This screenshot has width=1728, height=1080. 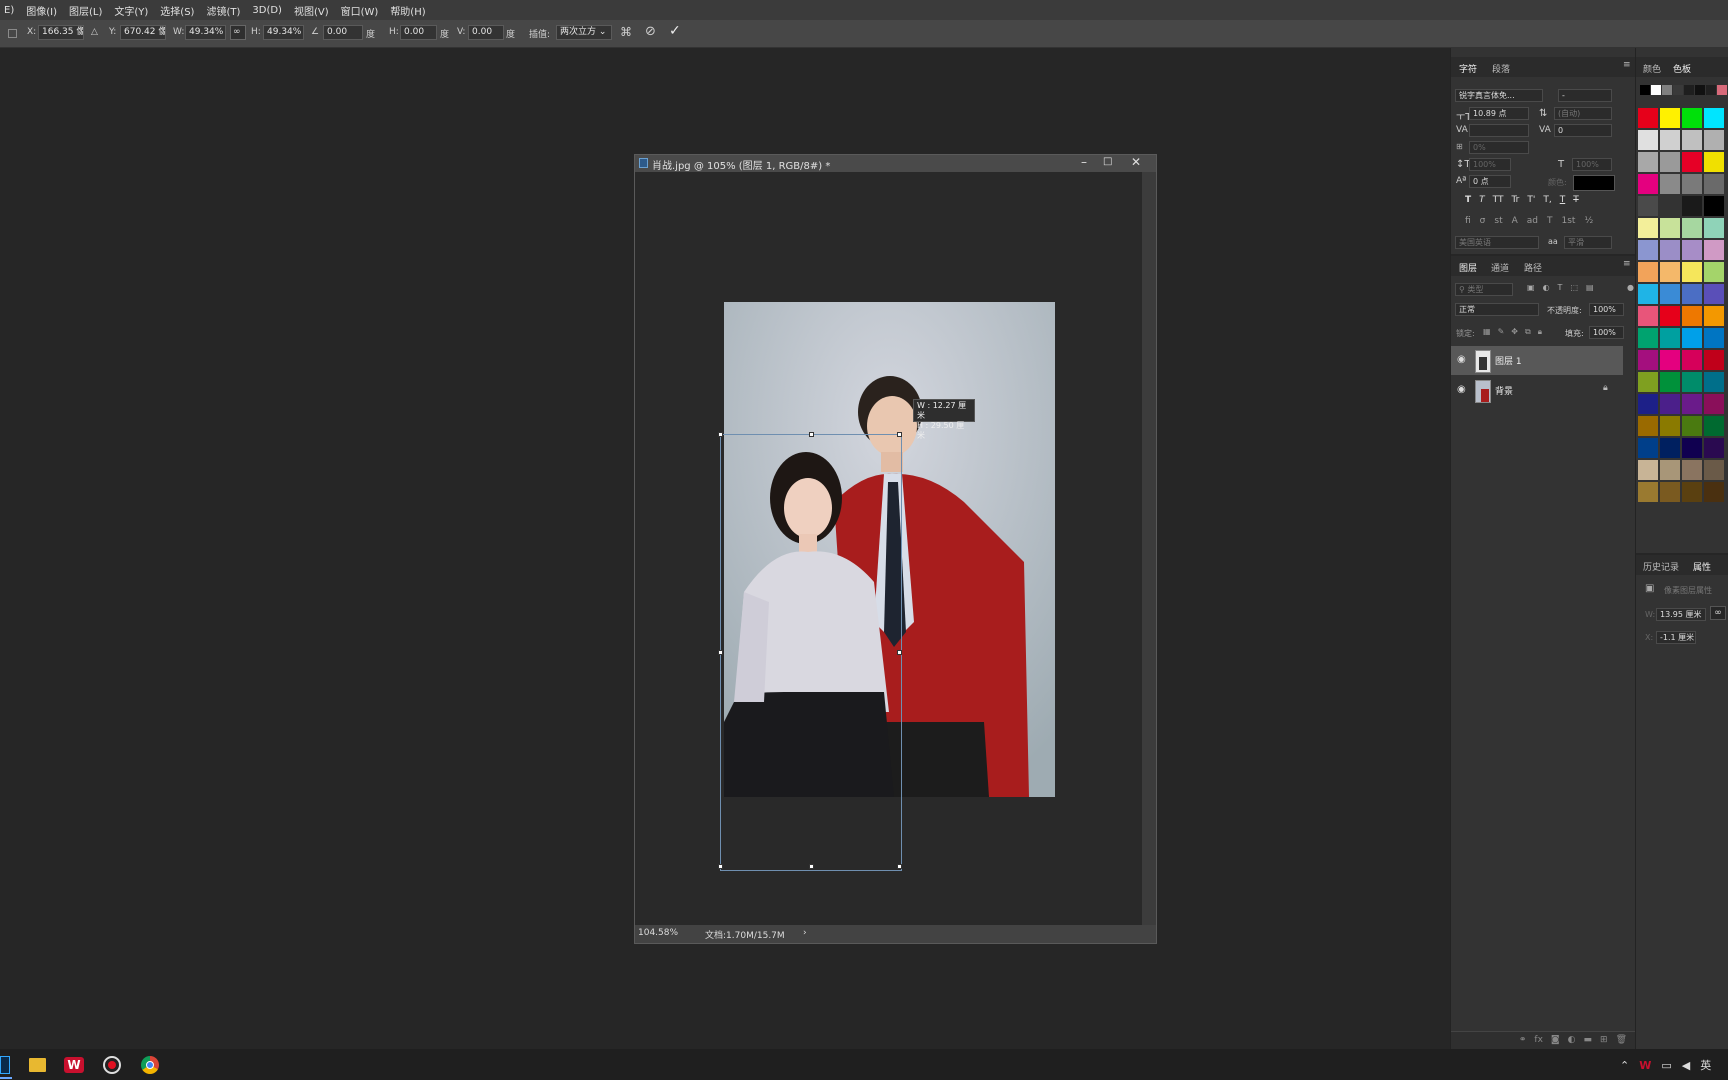 I want to click on hscale-input: 100%, so click(x=1592, y=164).